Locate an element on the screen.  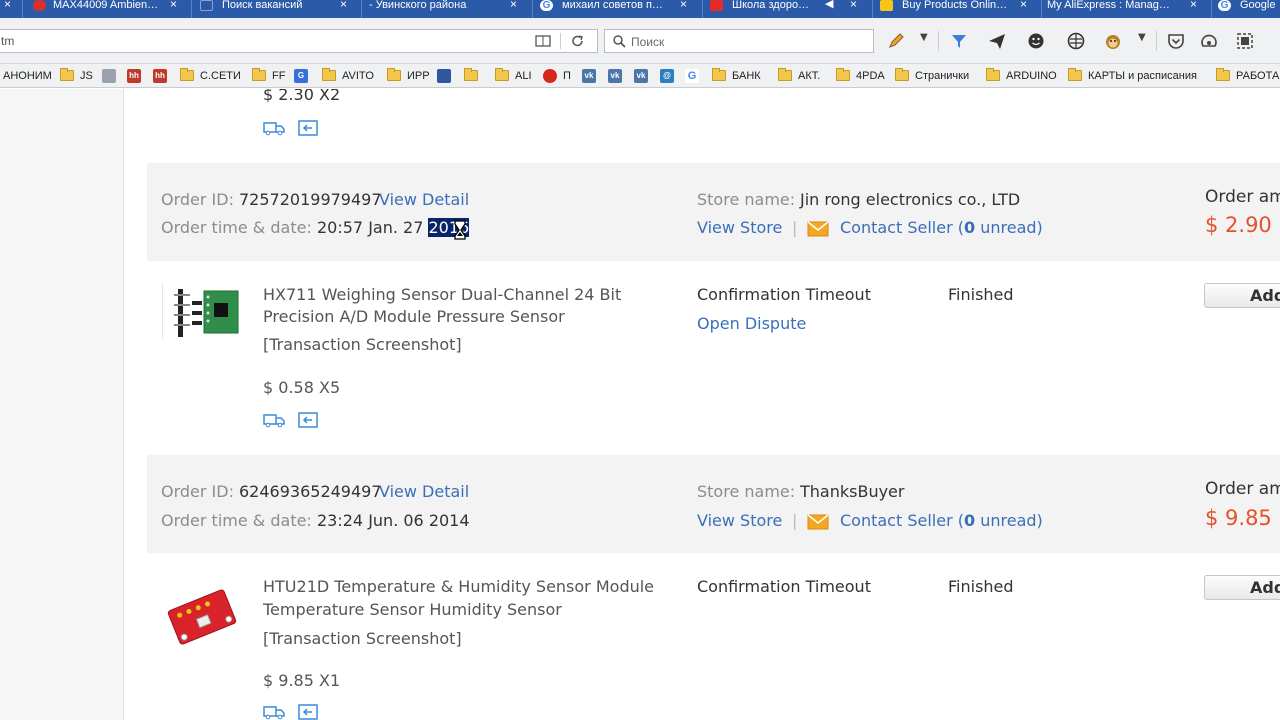
opera-icon is located at coordinates (39, 5).